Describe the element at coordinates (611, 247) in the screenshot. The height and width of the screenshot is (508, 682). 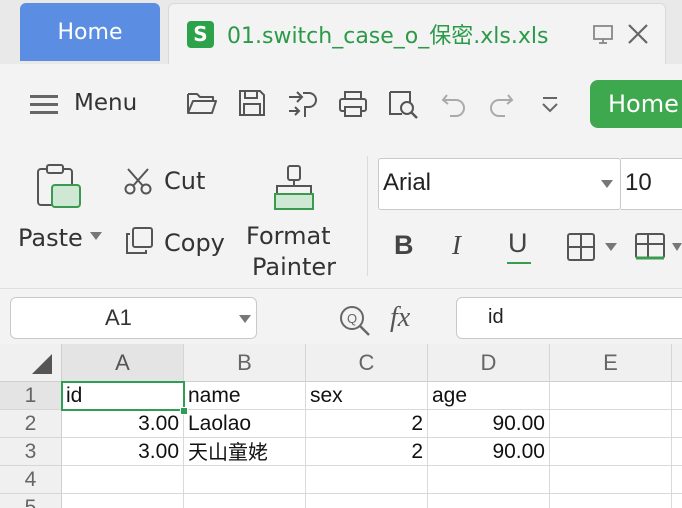
I see `borders-dropdown-icon` at that location.